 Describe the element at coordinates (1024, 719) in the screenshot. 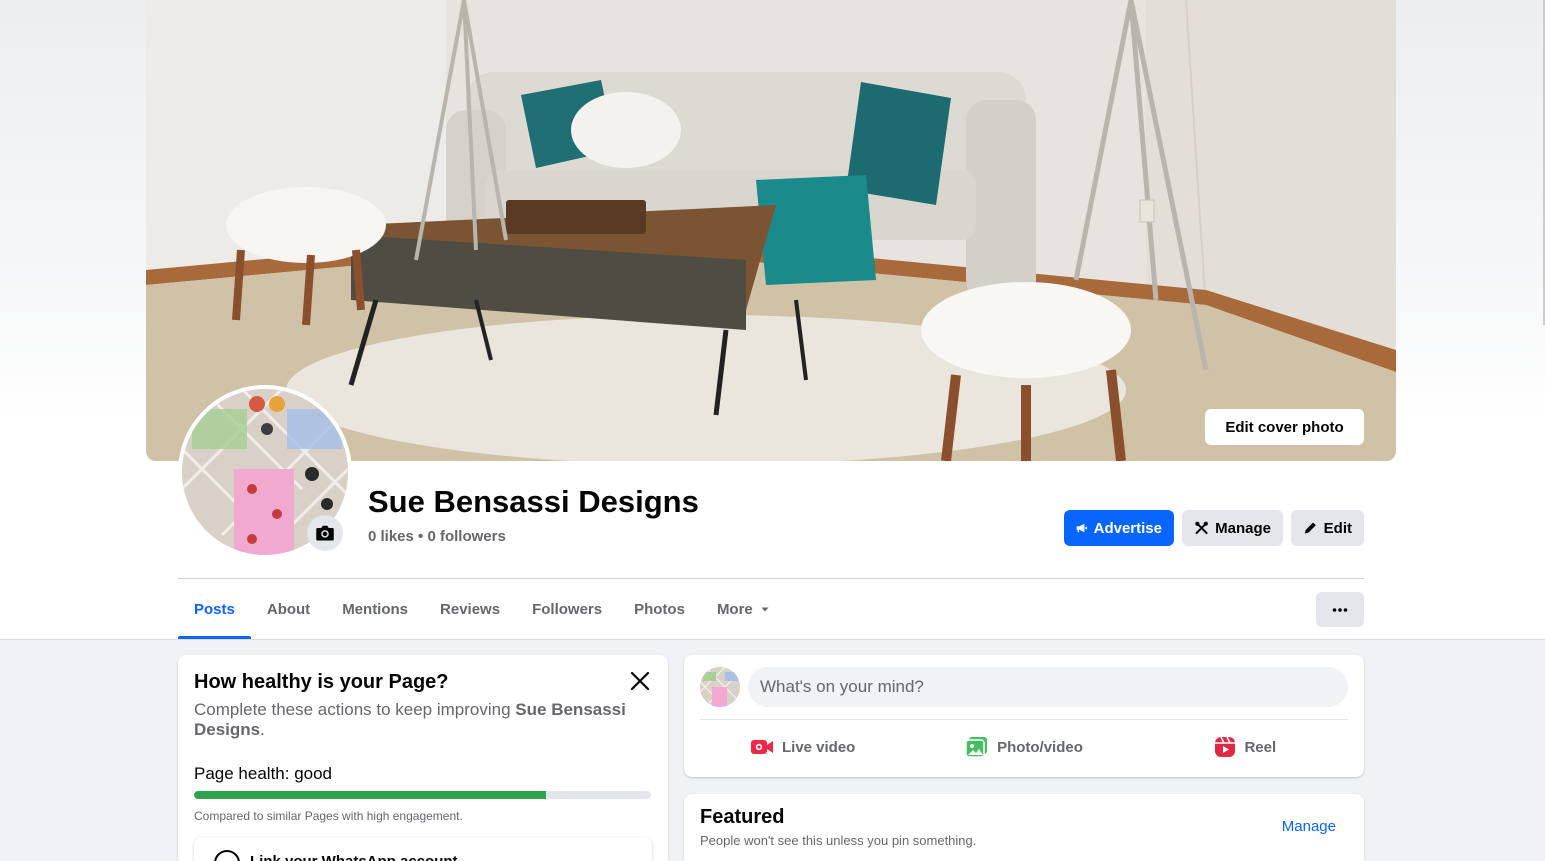

I see `composer-divider` at that location.